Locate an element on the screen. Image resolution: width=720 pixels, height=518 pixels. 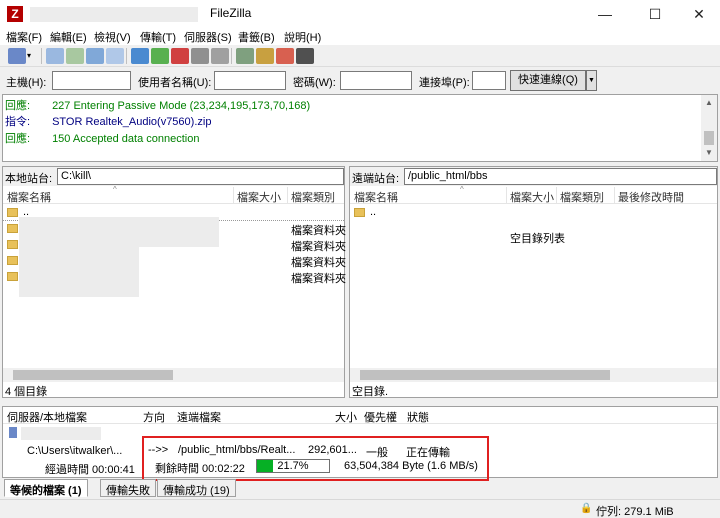
lock-icon: 🔒 is located at coordinates (586, 508).